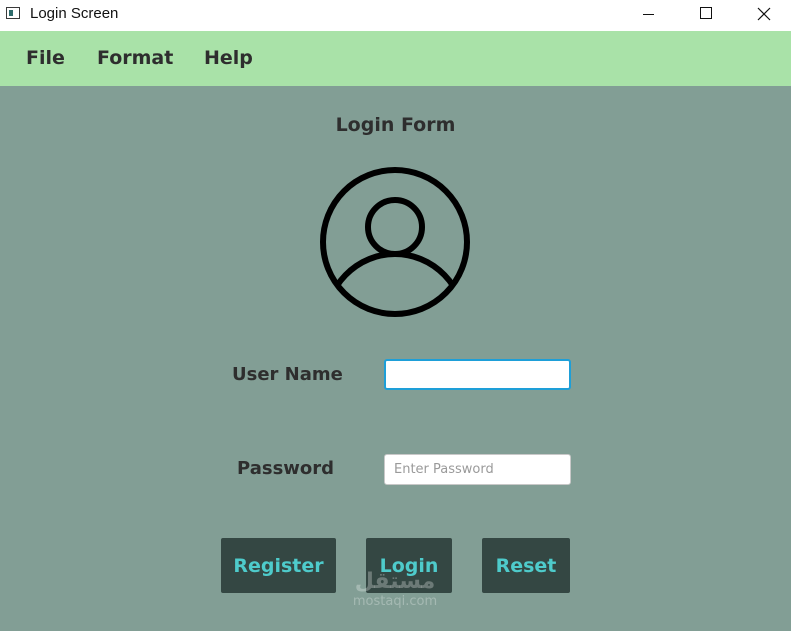 This screenshot has height=631, width=791. Describe the element at coordinates (395, 242) in the screenshot. I see `user-avatar-icon` at that location.